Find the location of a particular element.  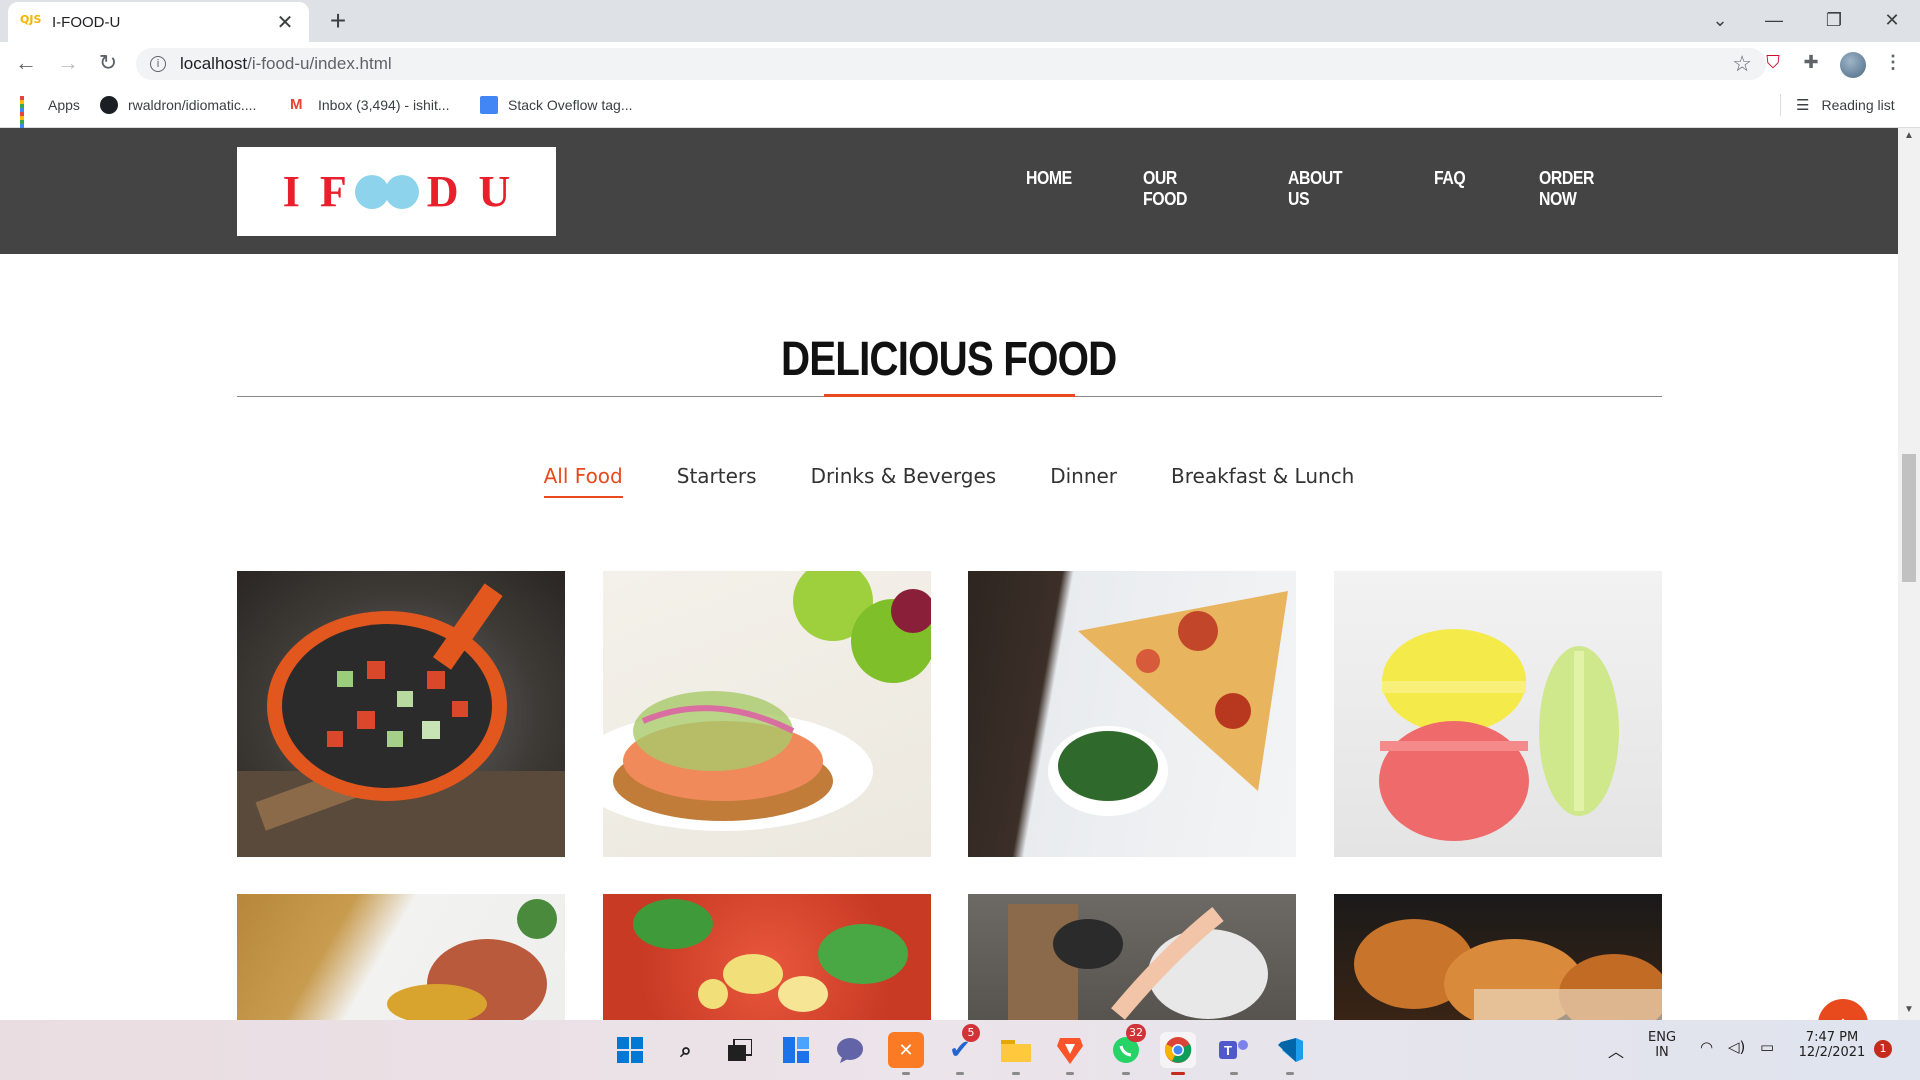

filter-breakfast-lunch: Breakfast & Lunch is located at coordinates (1262, 481).